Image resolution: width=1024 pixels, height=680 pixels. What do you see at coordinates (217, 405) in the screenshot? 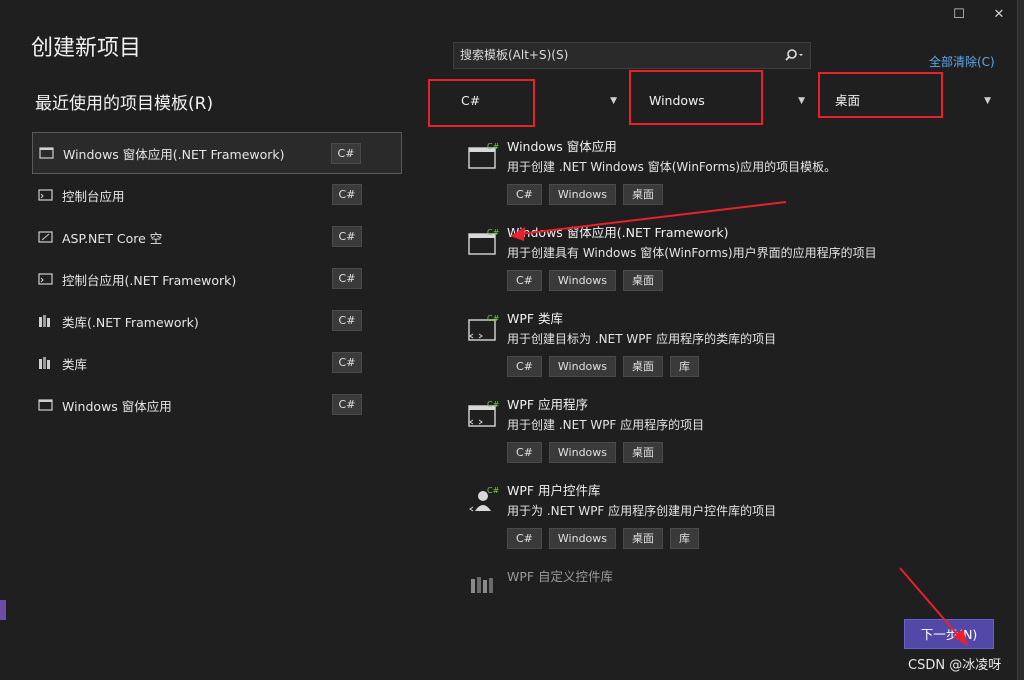
I see `recent-item-winforms: Windows 窗体应用 C#` at bounding box center [217, 405].